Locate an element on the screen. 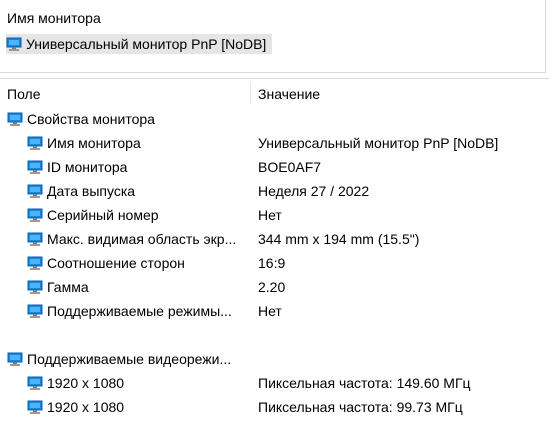  row-value: Пиксельная частота: 99.73 МГц is located at coordinates (360, 407).